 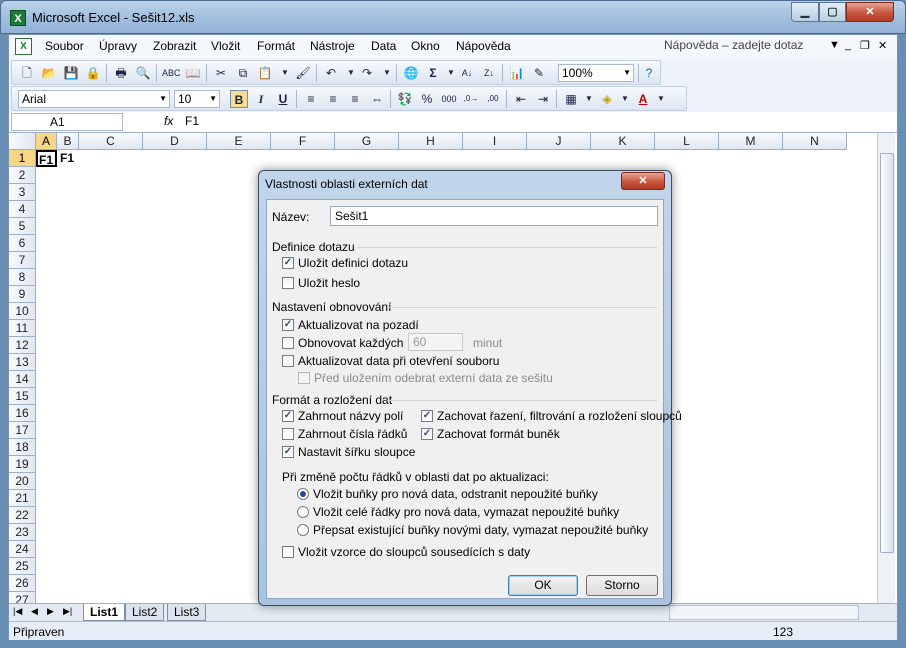 I want to click on autosum-icon: Σ, so click(x=433, y=73).